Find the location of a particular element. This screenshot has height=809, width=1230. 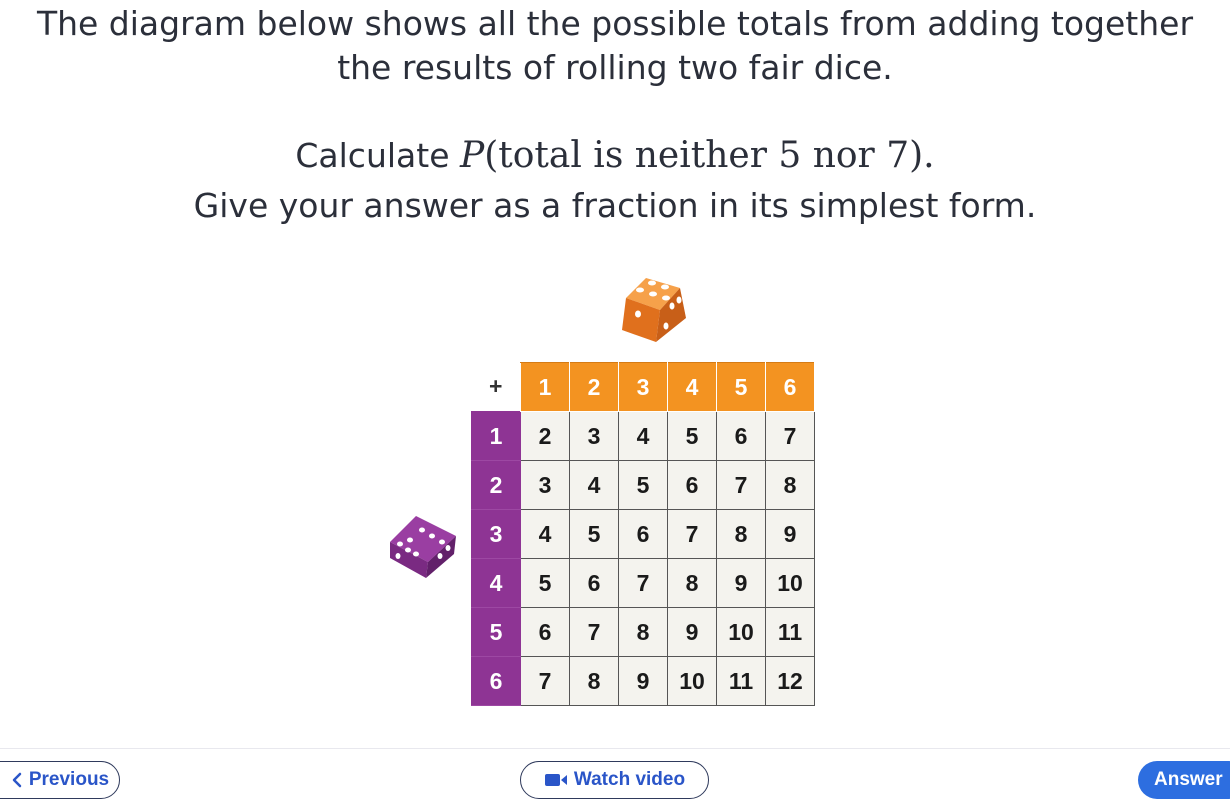

previous-button: Previous is located at coordinates (60, 780).